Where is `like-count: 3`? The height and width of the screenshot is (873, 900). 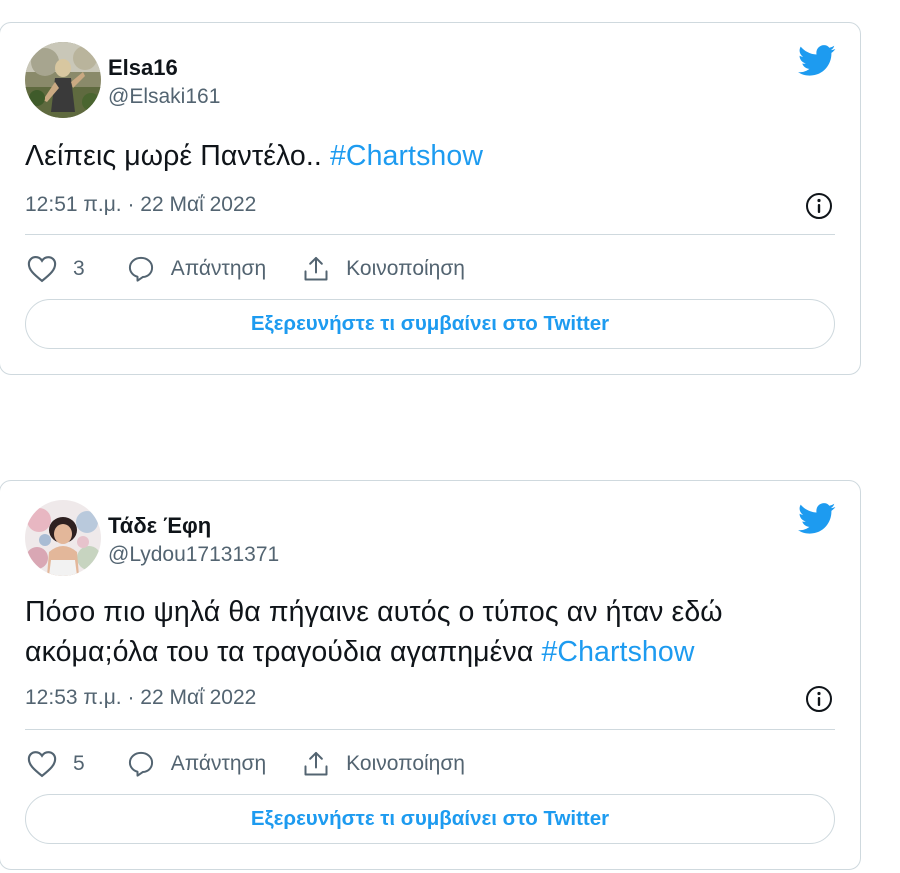 like-count: 3 is located at coordinates (79, 268).